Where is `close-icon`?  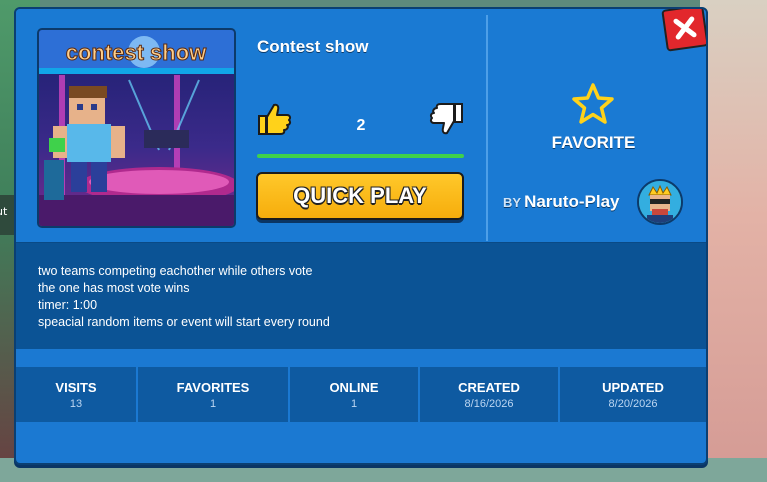 close-icon is located at coordinates (685, 28).